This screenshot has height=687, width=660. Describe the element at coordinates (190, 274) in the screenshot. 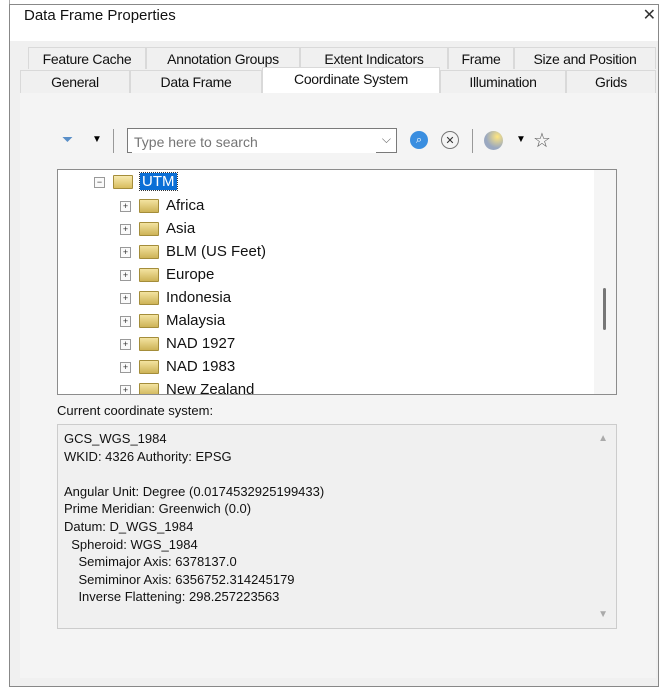

I see `tree-node-label: Europe` at that location.